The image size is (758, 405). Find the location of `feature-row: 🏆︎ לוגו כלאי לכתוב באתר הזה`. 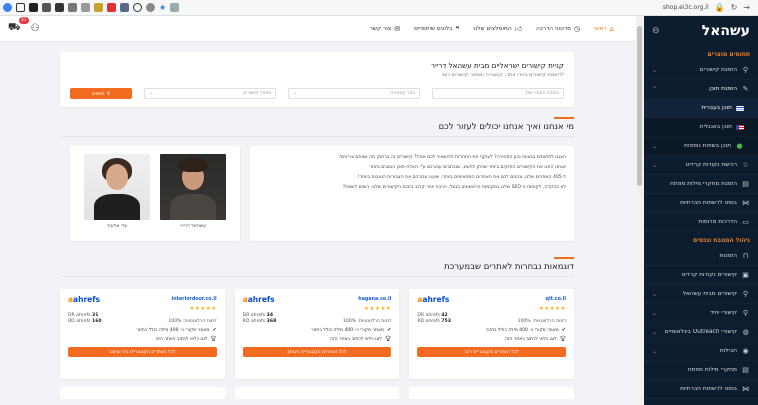

feature-row: 🏆︎ לוגו כלאי לכתוב באתר הזה is located at coordinates (317, 339).